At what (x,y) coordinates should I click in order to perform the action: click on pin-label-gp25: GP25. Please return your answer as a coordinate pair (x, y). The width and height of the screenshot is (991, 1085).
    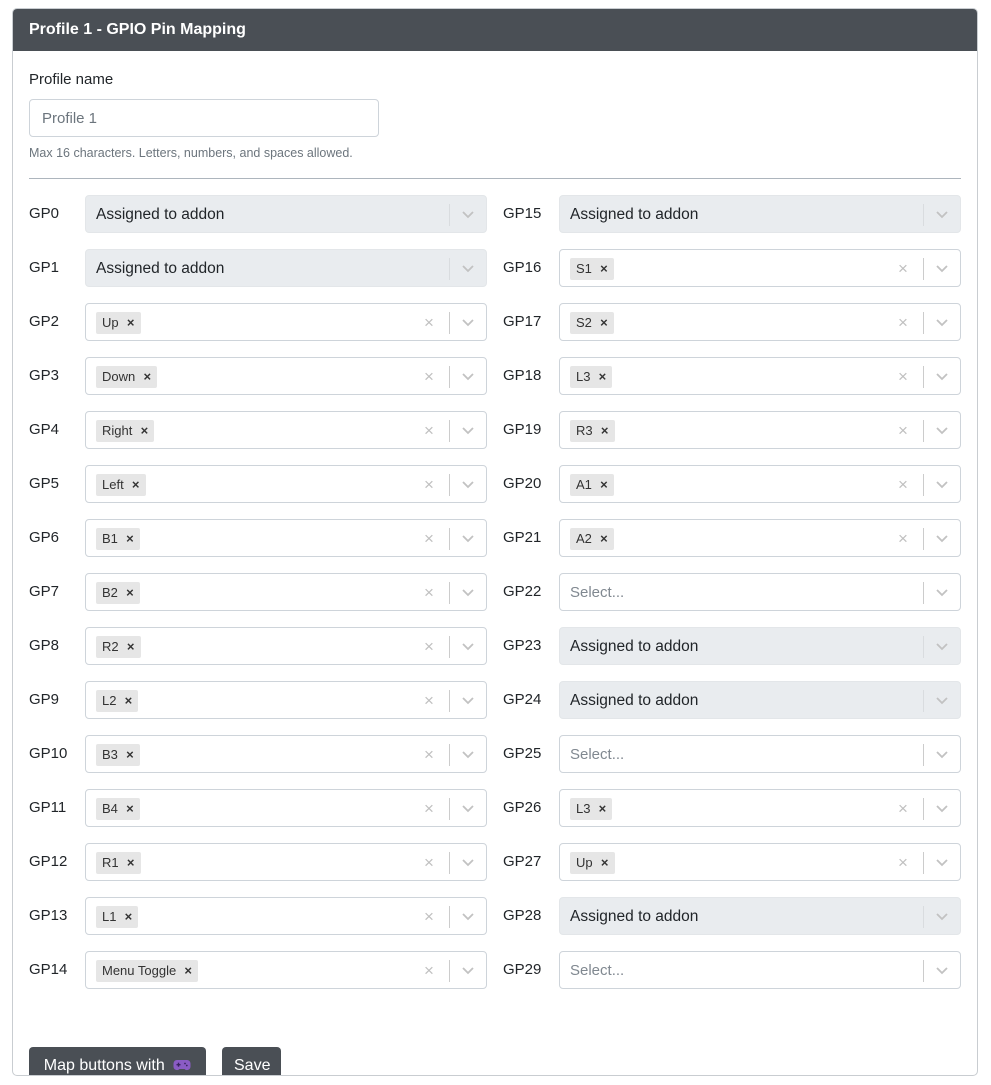
    Looking at the image, I should click on (522, 753).